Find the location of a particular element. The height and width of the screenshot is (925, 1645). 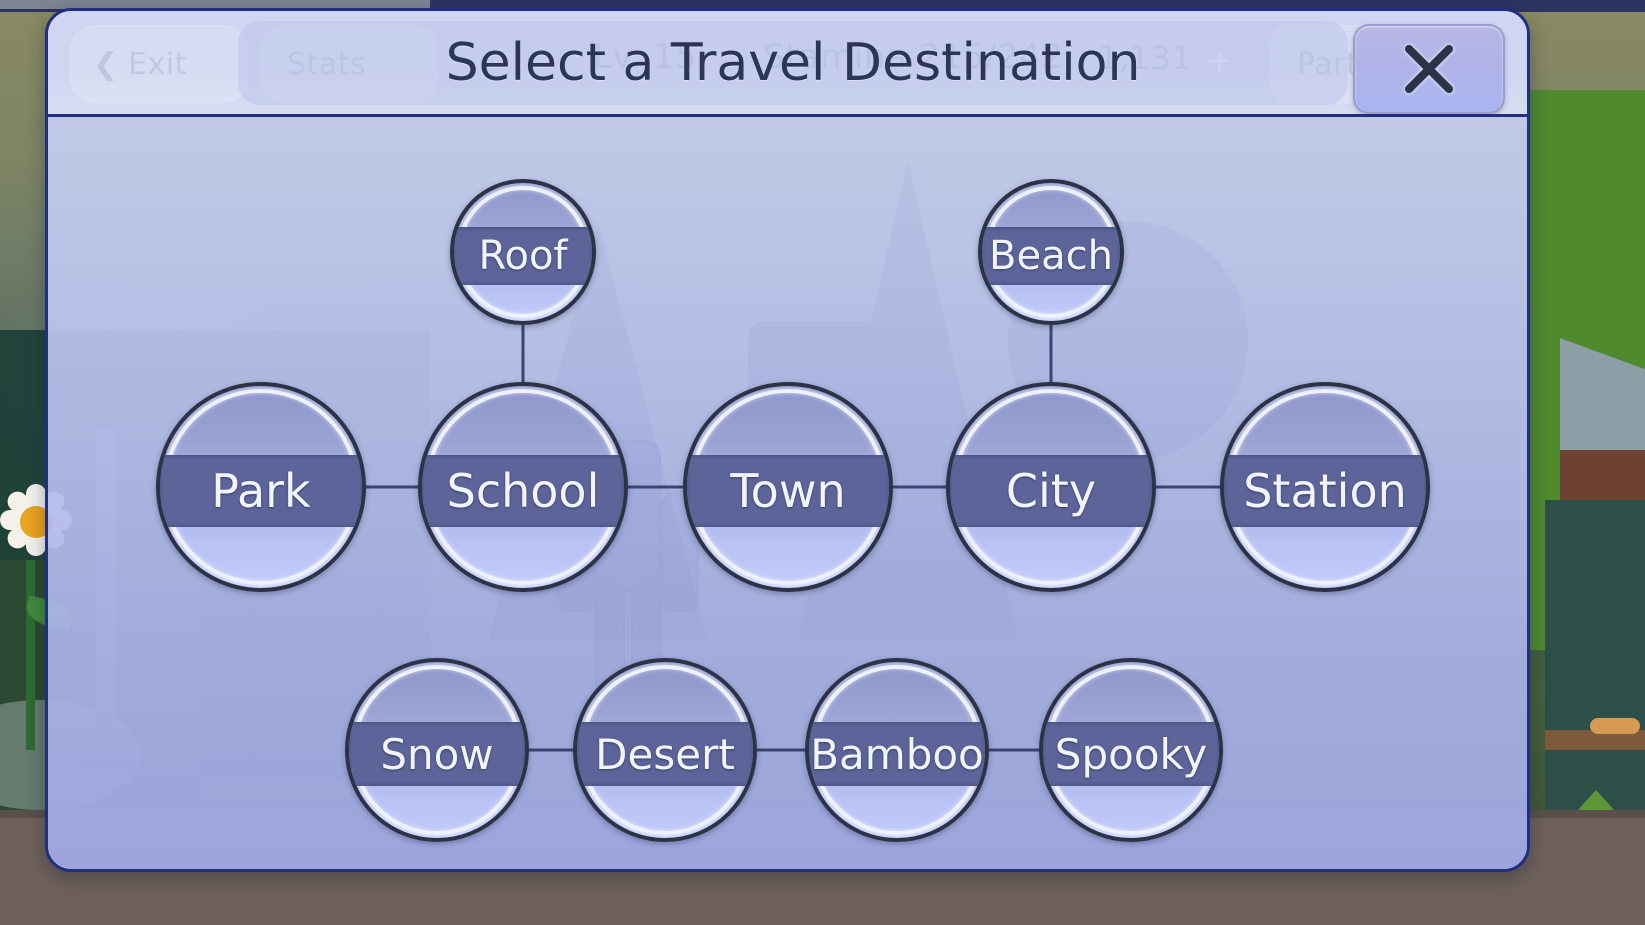

destination-node-bamboo: Bamboo is located at coordinates (897, 750).